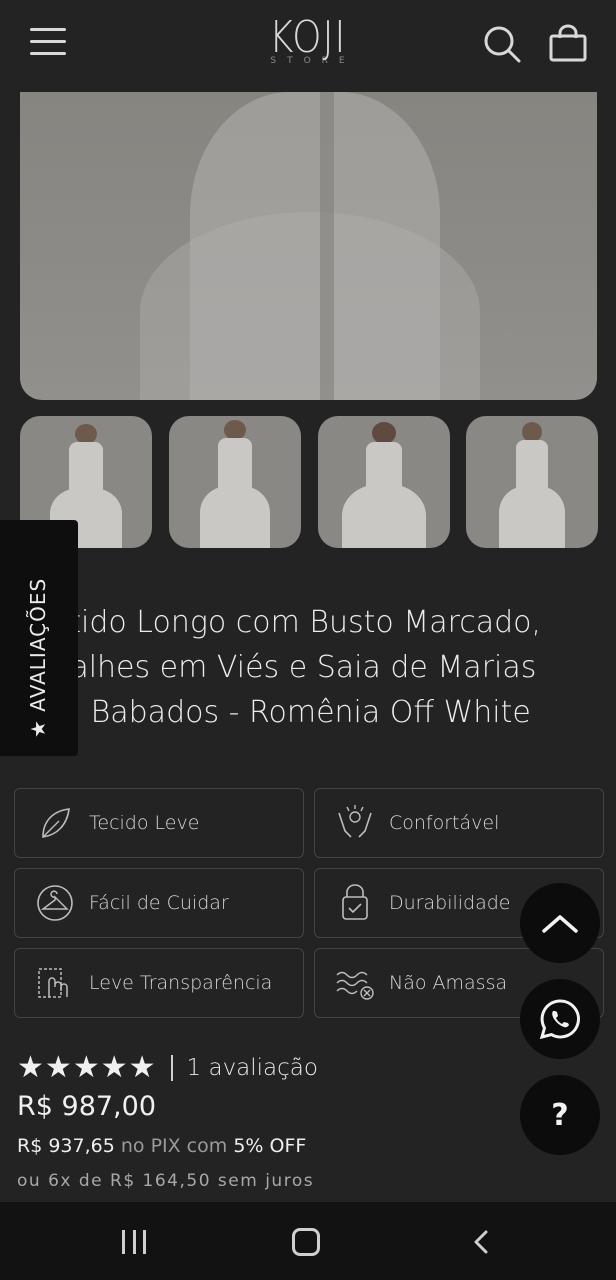 Image resolution: width=616 pixels, height=1280 pixels. Describe the element at coordinates (38, 657) in the screenshot. I see `reviews-tab-label: ★ AVALIAÇÕES` at that location.